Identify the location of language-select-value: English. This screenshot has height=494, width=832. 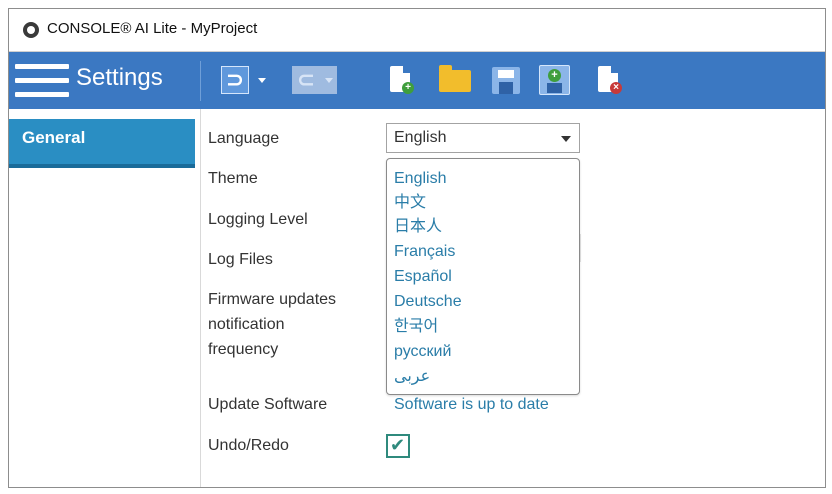
(420, 137).